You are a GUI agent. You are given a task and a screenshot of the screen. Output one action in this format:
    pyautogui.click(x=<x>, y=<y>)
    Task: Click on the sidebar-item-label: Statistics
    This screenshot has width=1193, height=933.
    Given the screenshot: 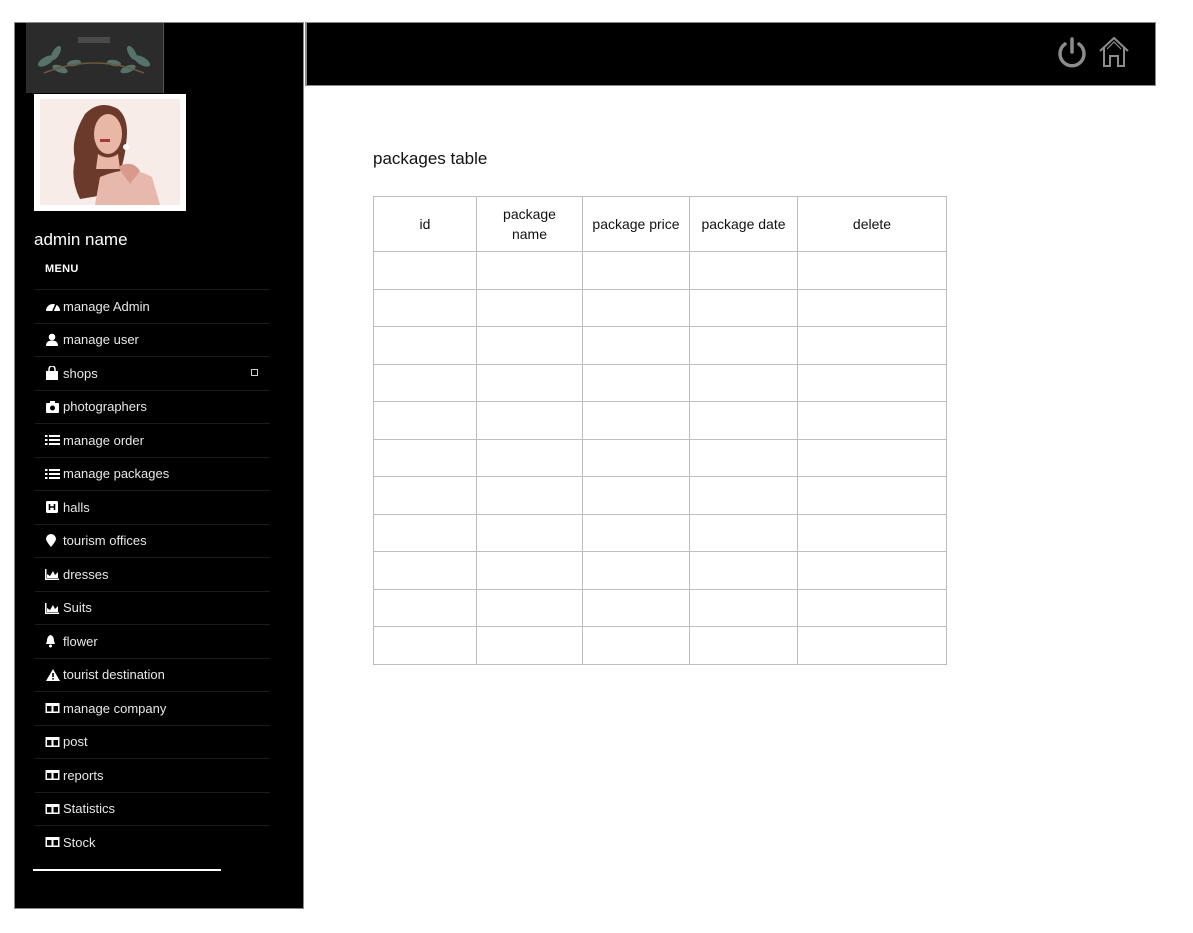 What is the action you would take?
    pyautogui.click(x=89, y=809)
    